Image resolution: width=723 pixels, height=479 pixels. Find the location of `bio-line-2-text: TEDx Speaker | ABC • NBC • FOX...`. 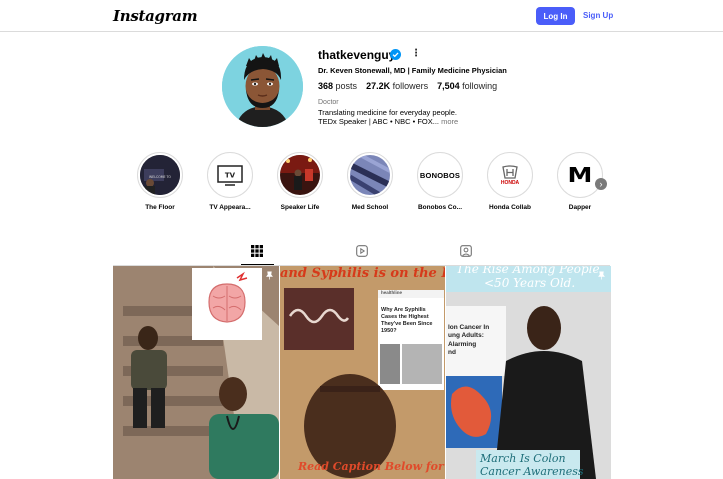

bio-line-2-text: TEDx Speaker | ABC • NBC • FOX... is located at coordinates (378, 121).